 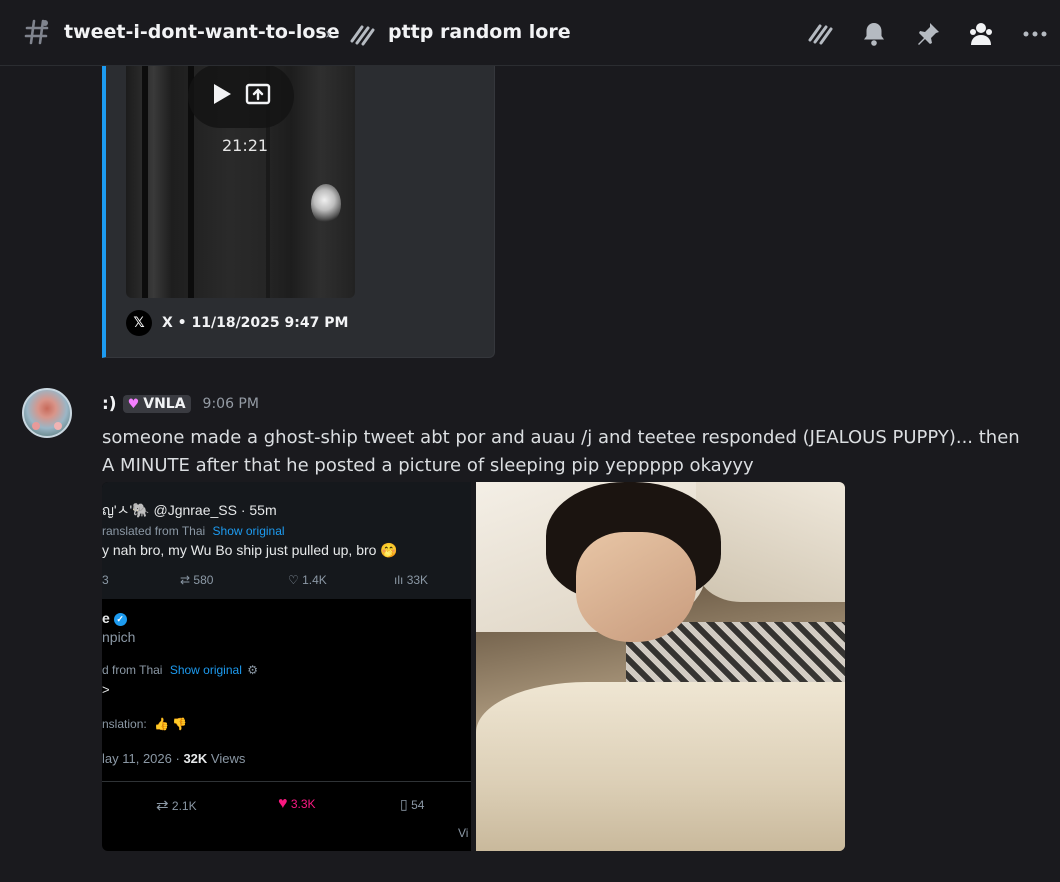 I want to click on reply-name: e ✓, so click(x=114, y=618).